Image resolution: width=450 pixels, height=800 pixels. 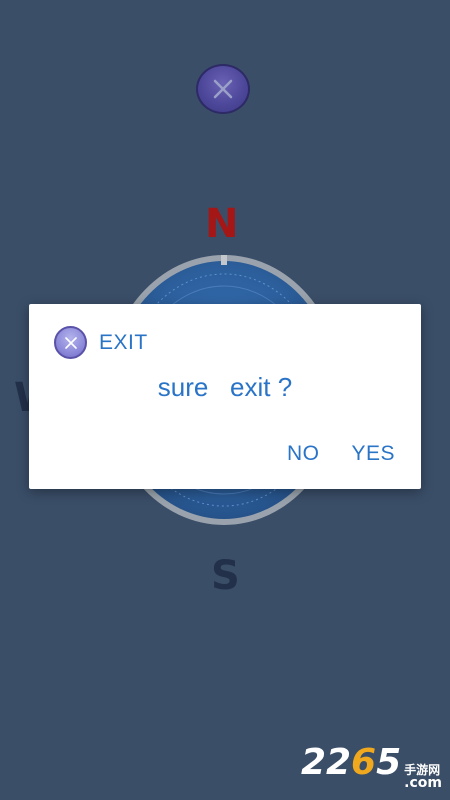 I want to click on dialog-header: EXIT, so click(x=101, y=342).